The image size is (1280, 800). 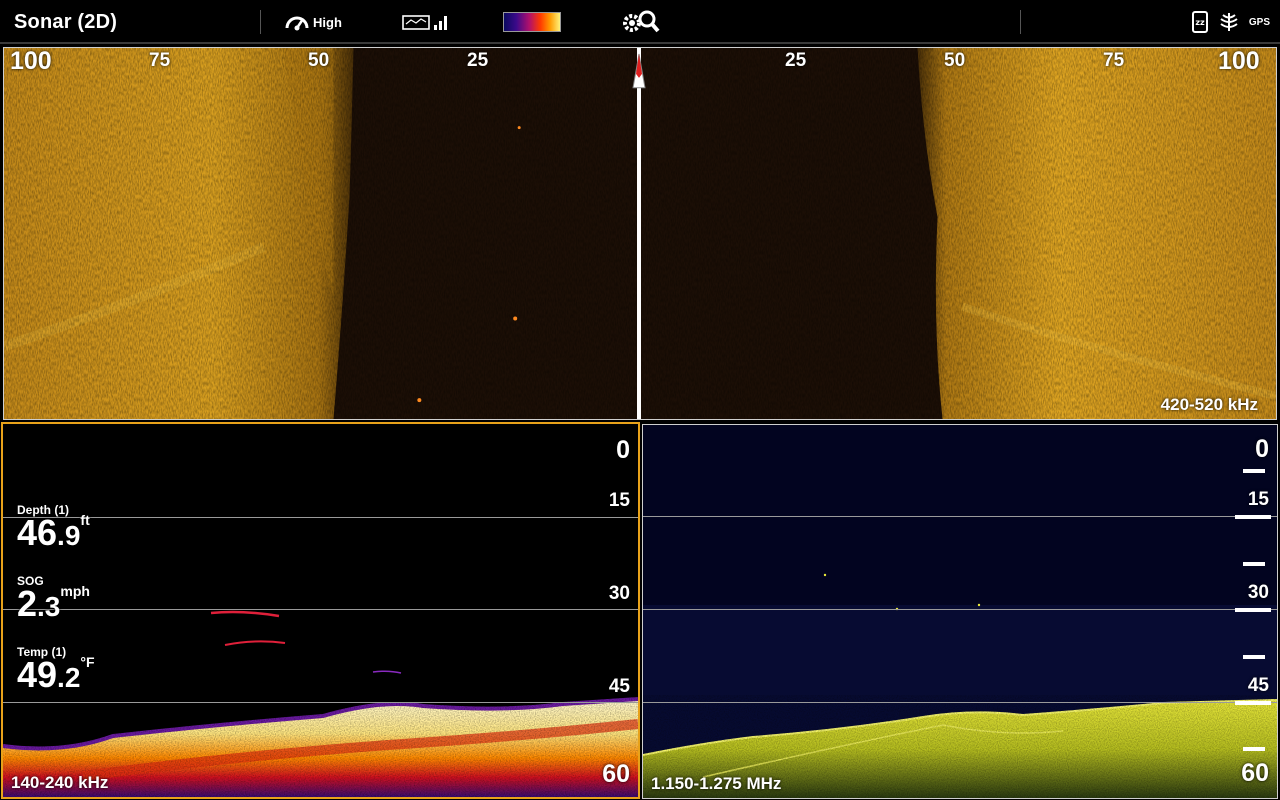 What do you see at coordinates (1114, 60) in the screenshot?
I see `range-label-right: 75` at bounding box center [1114, 60].